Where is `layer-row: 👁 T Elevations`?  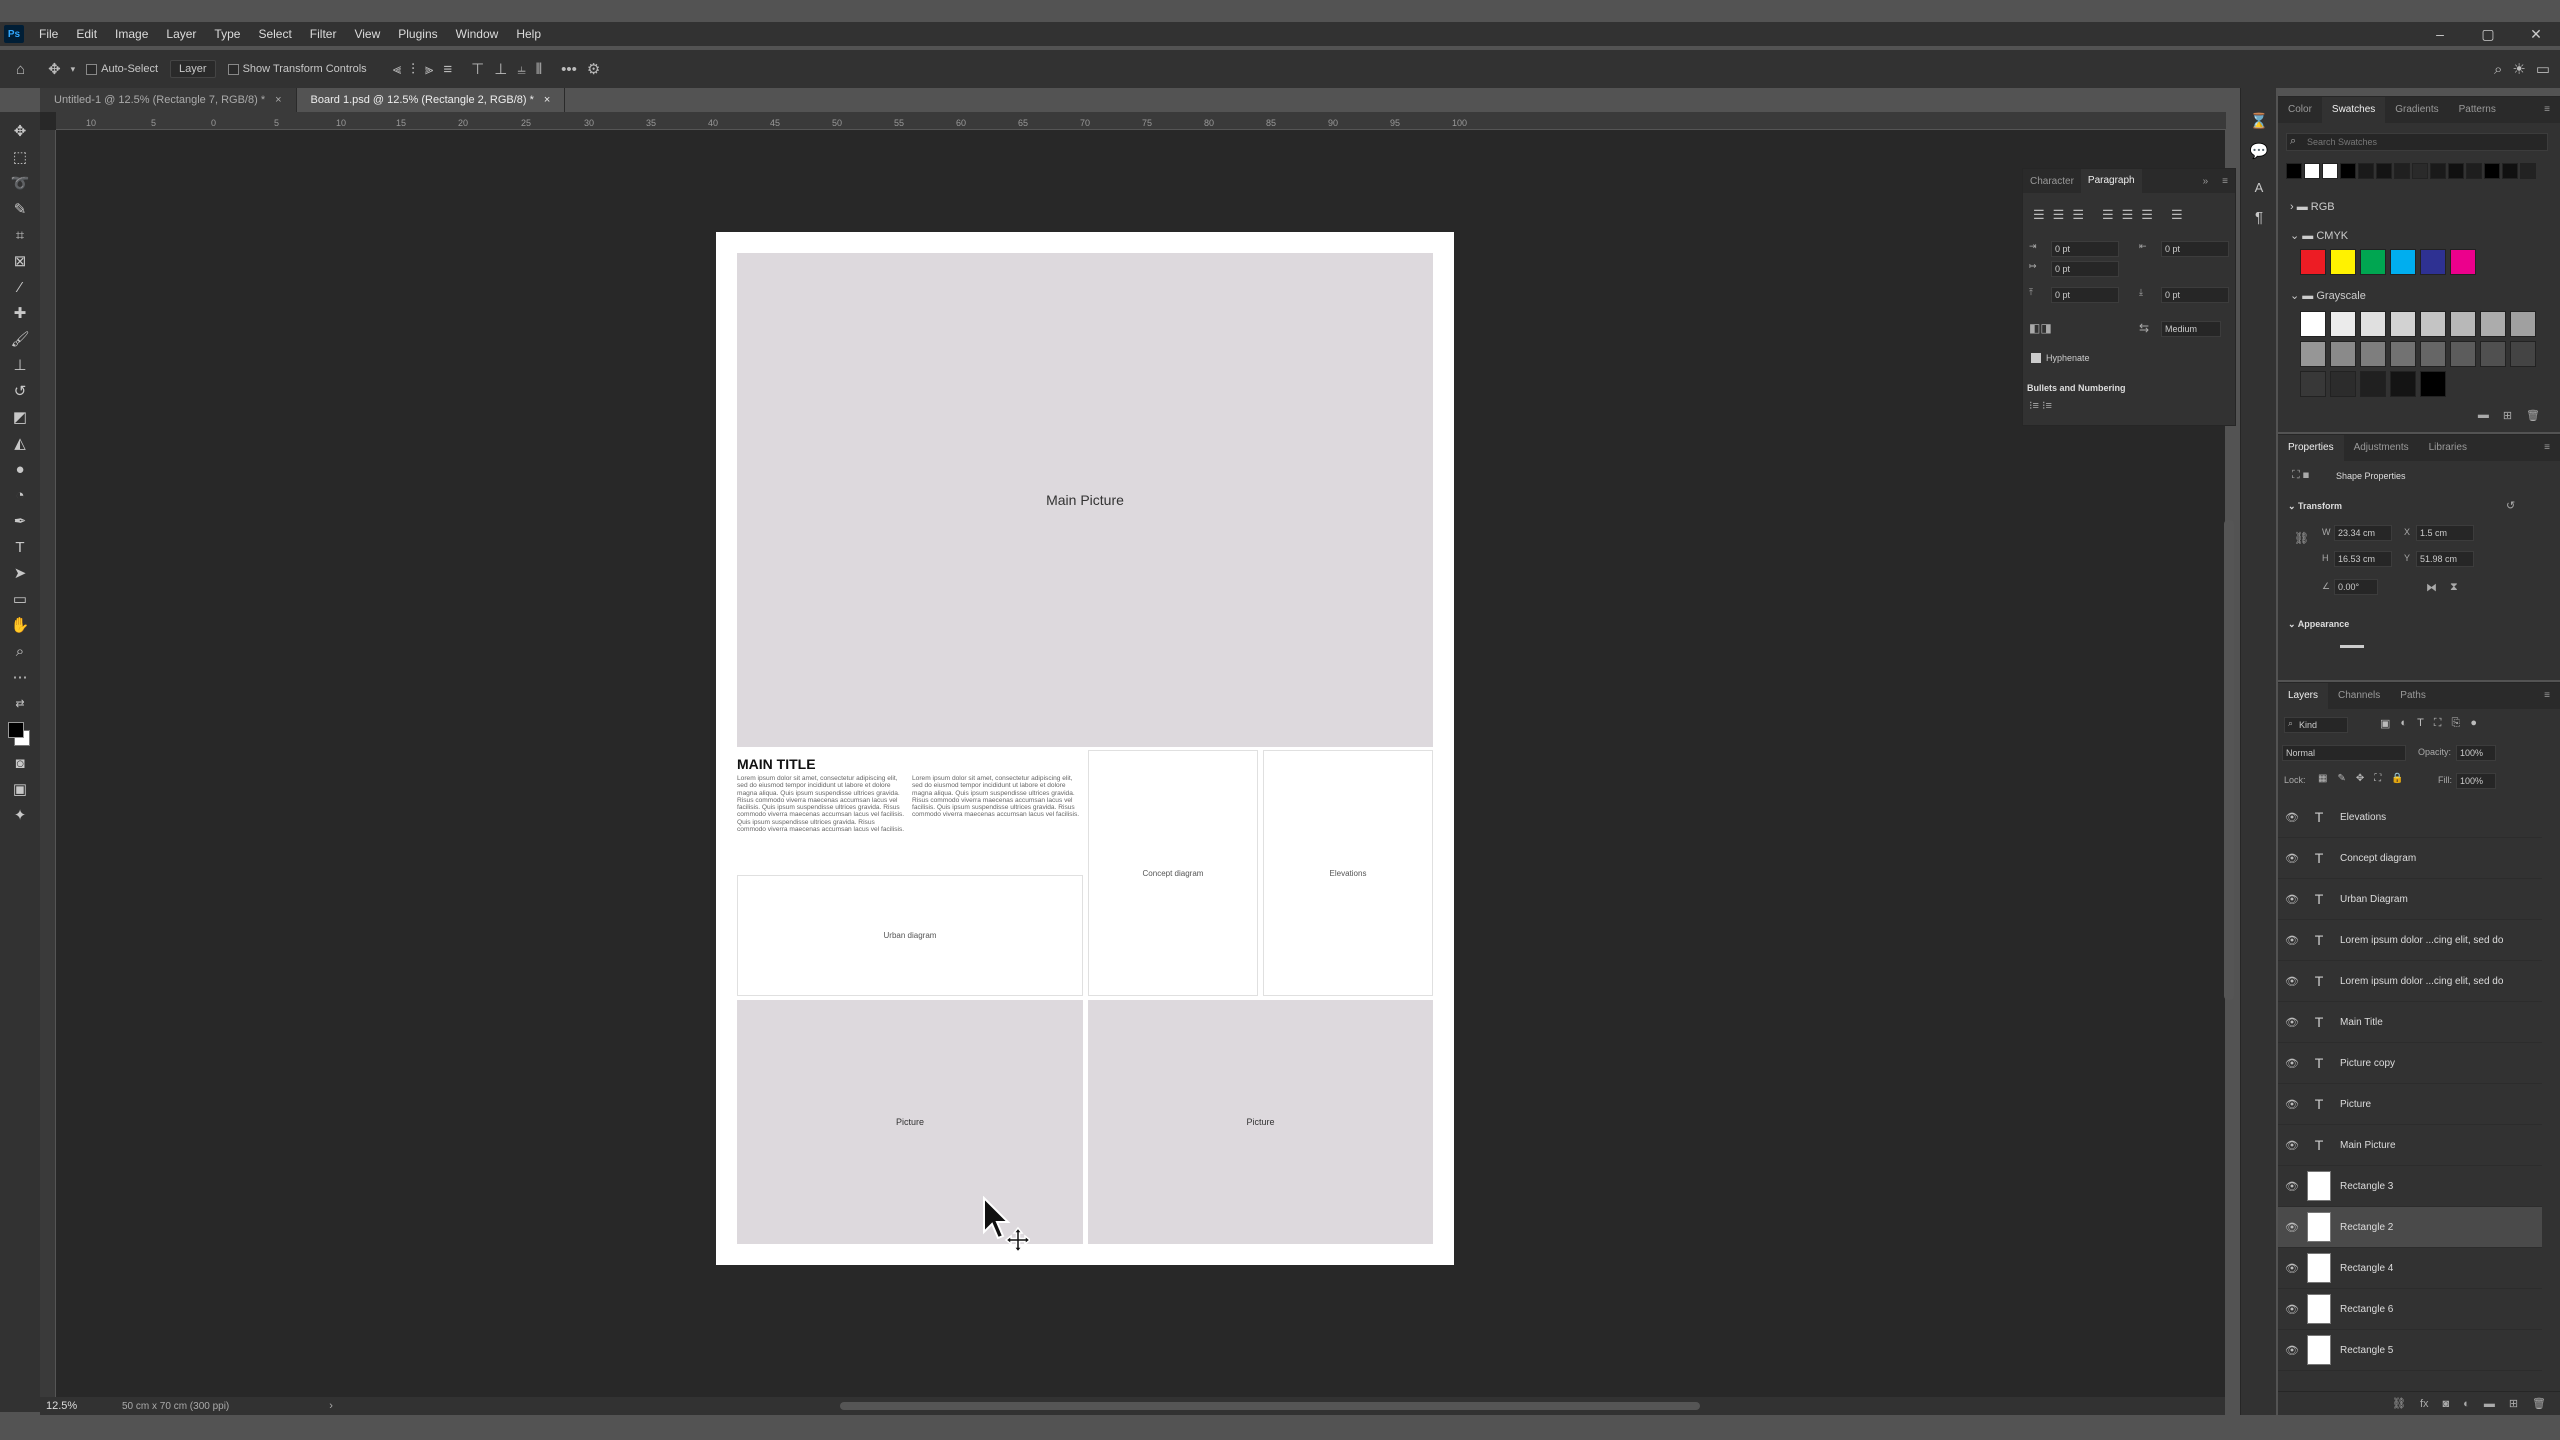 layer-row: 👁 T Elevations is located at coordinates (2410, 817).